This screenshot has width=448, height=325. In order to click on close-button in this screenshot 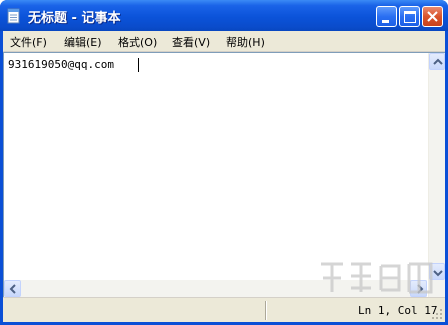, I will do `click(432, 16)`.